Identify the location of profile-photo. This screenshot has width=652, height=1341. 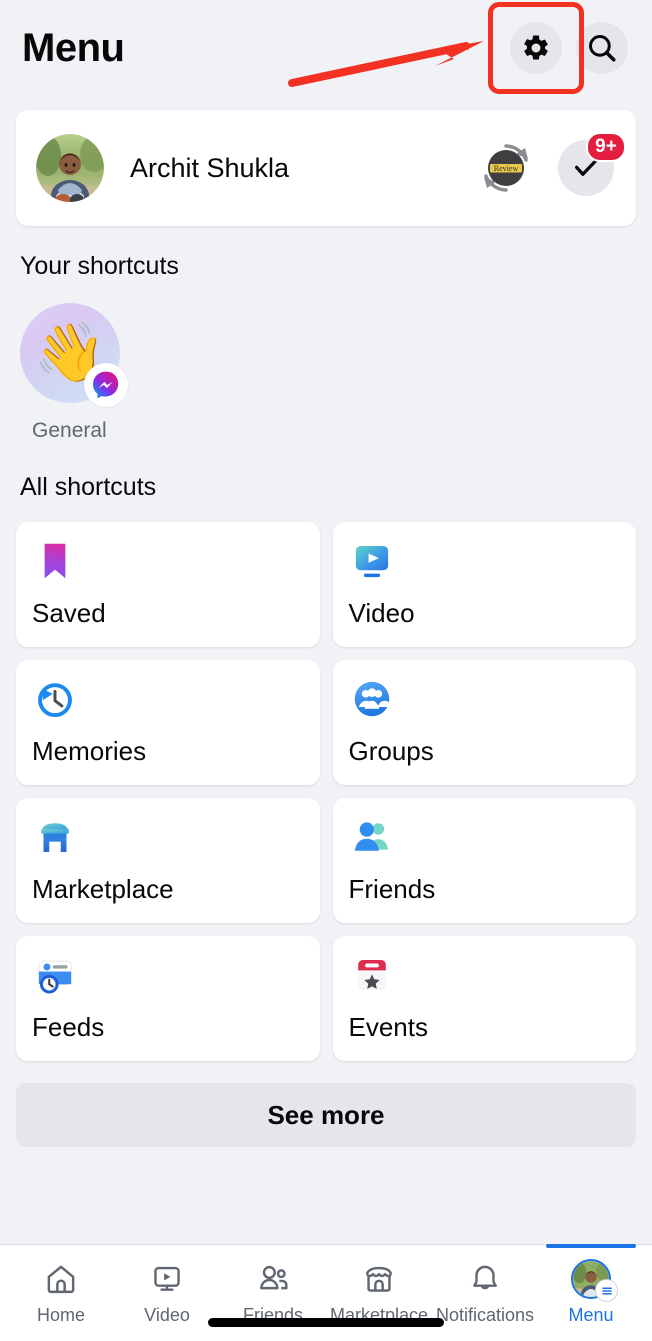
(70, 168).